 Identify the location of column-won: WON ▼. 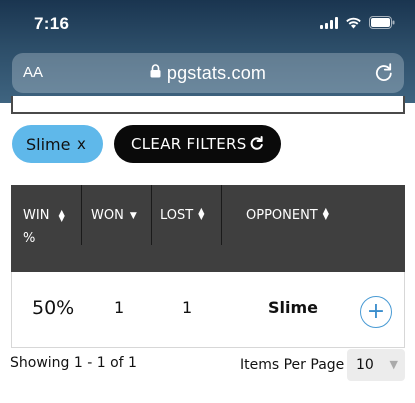
(122, 215).